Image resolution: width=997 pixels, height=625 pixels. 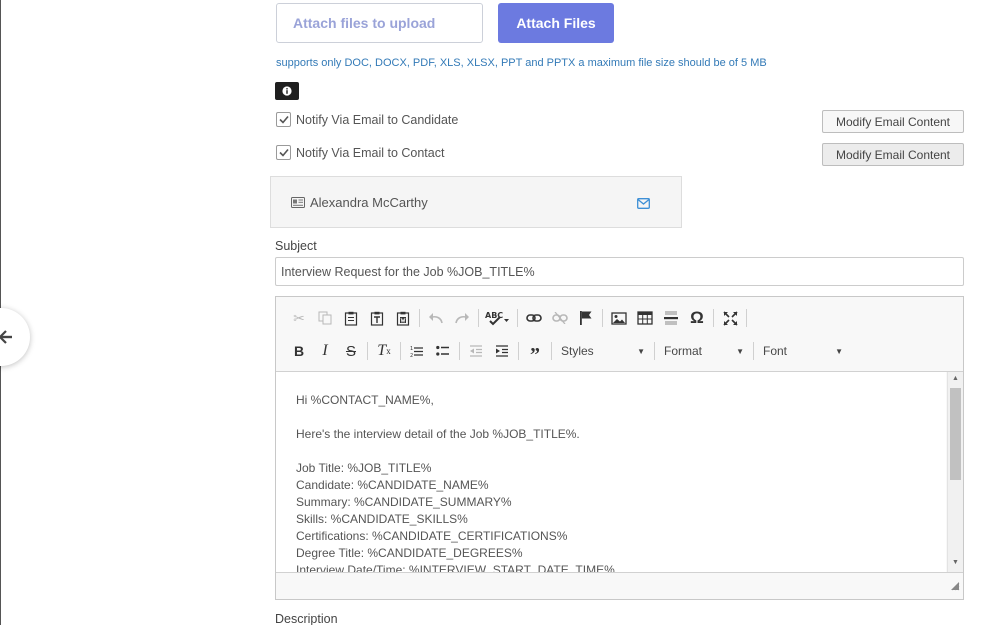 I want to click on scroll-down-icon: ▼, so click(x=955, y=562).